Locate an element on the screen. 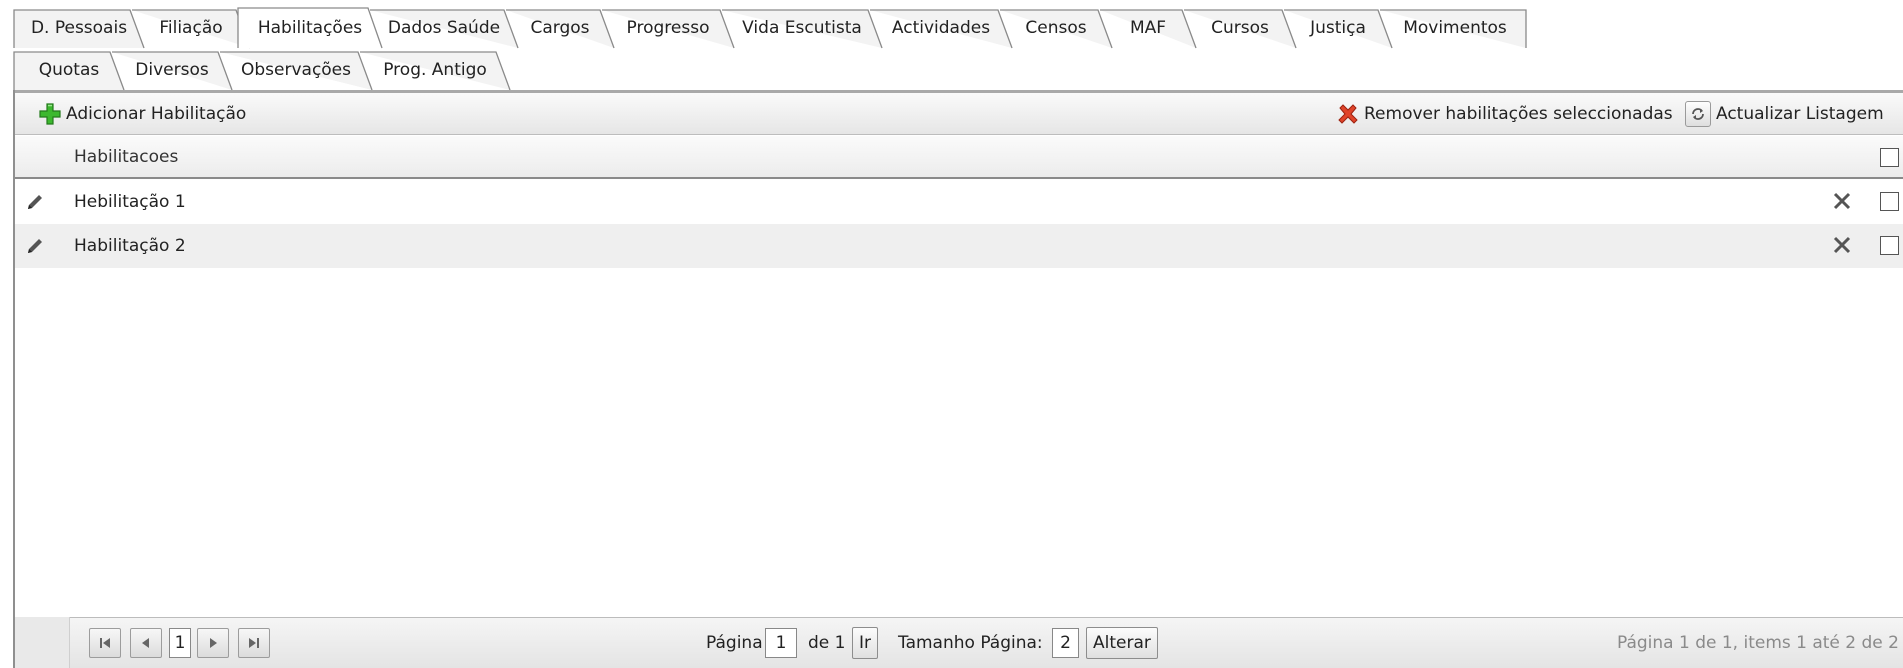 This screenshot has width=1903, height=668. page-of-label: de 1 is located at coordinates (827, 643).